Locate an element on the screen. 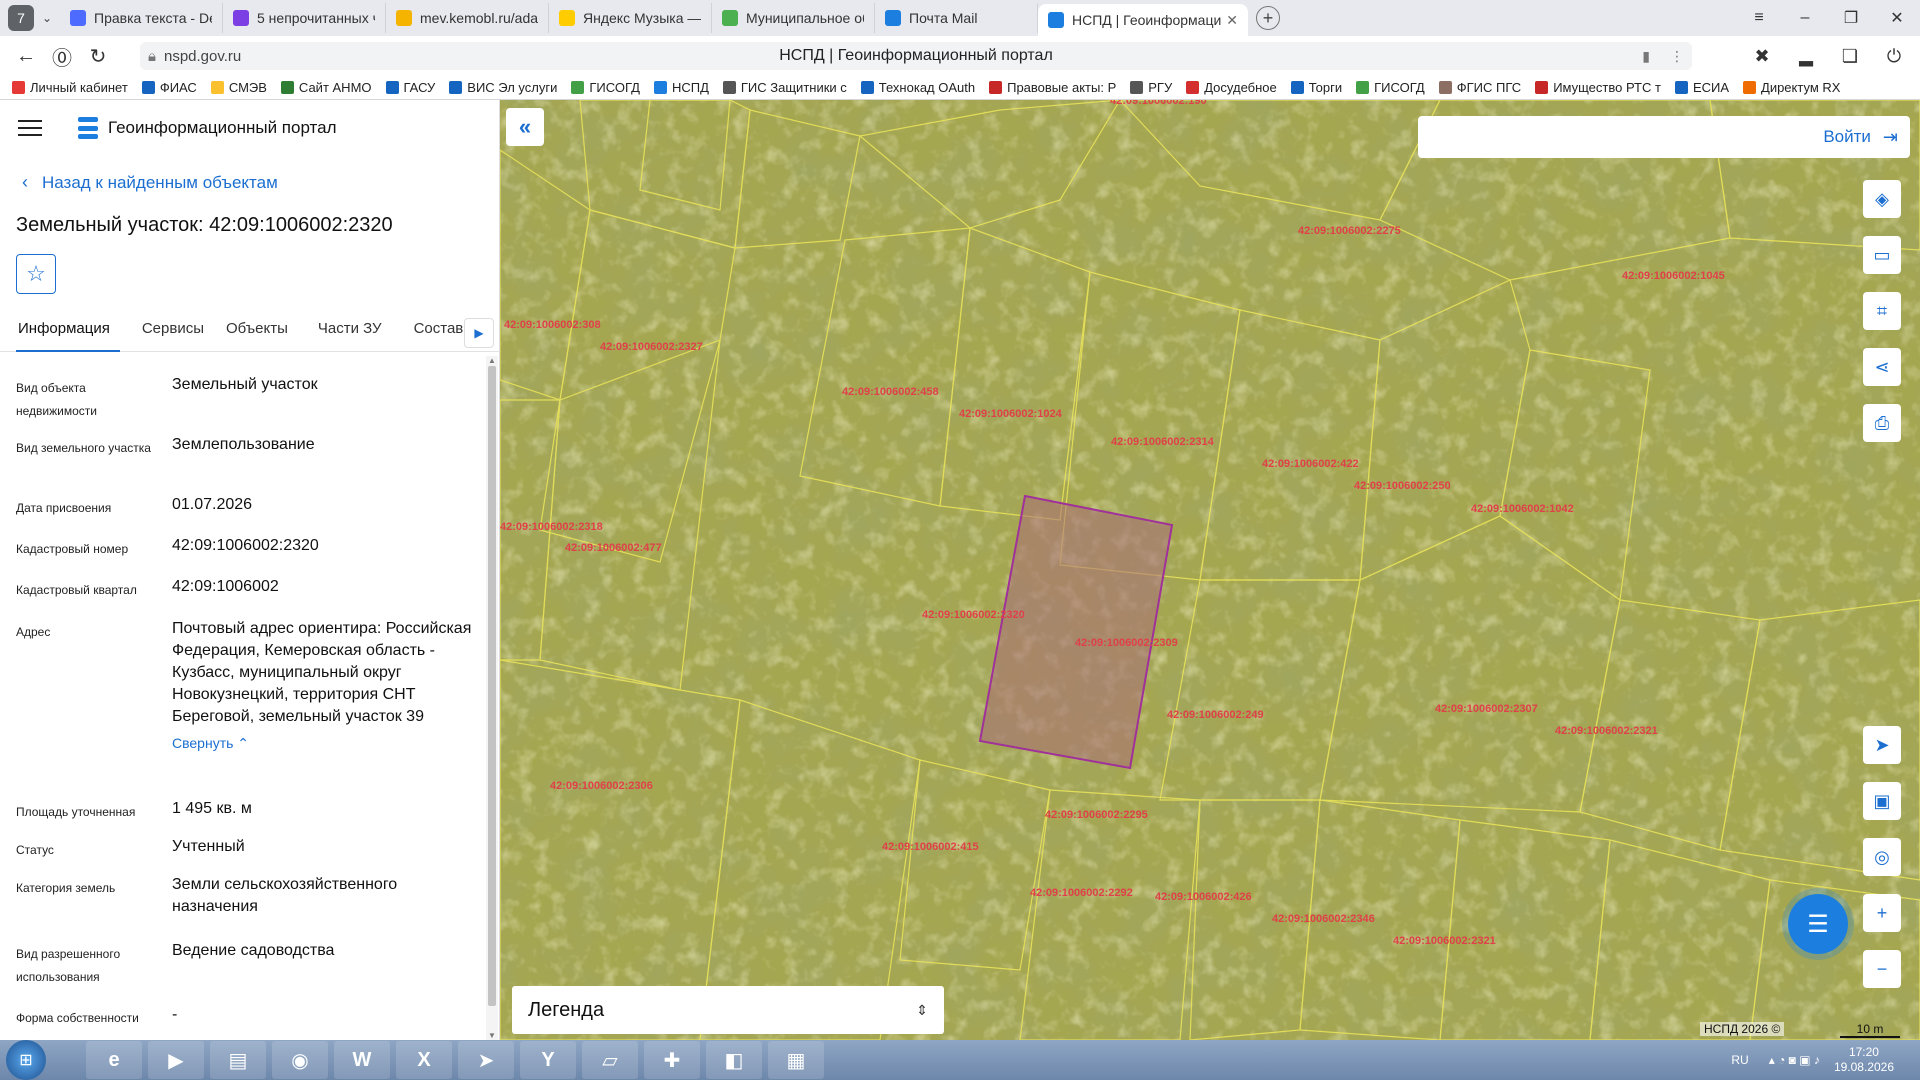  extension-icon: ✖ is located at coordinates (1762, 56).